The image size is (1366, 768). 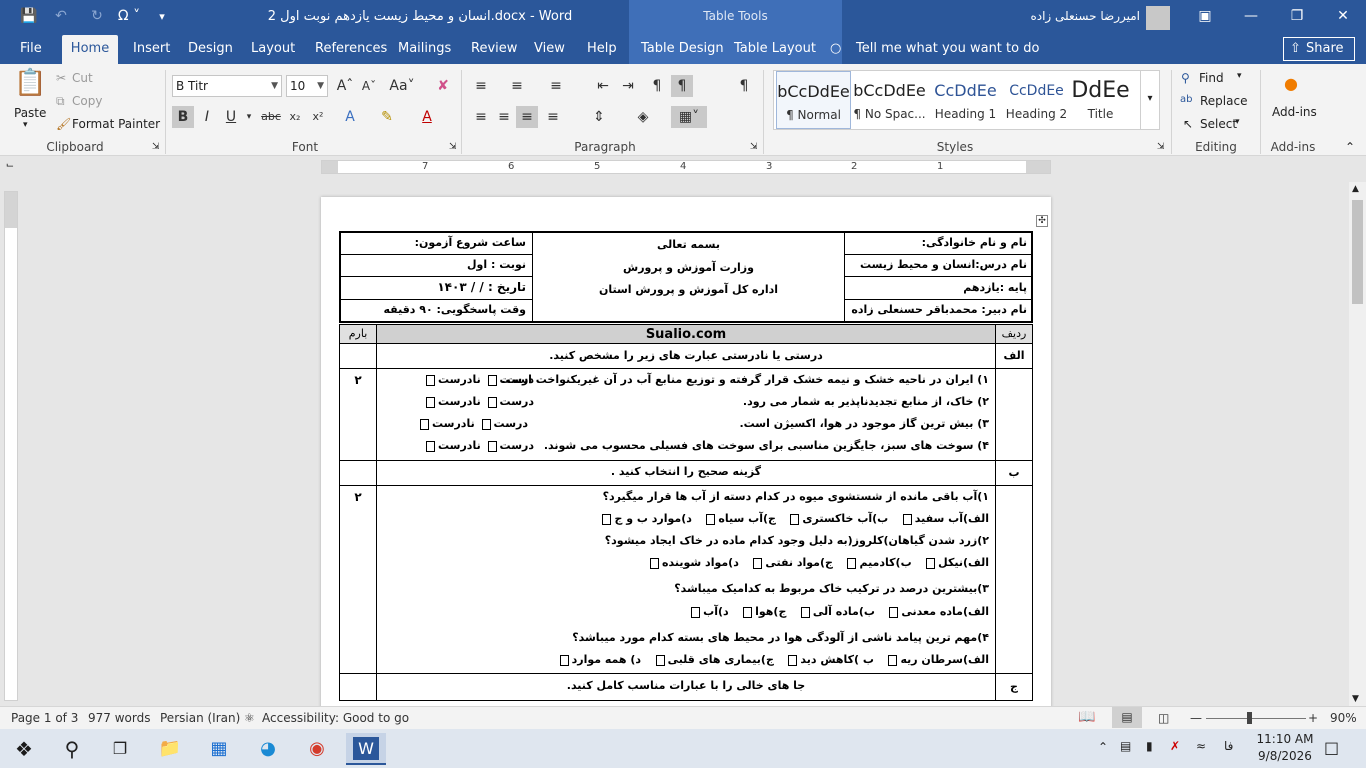 What do you see at coordinates (813, 100) in the screenshot?
I see `style-normal: bCcDdEe ¶ Normal` at bounding box center [813, 100].